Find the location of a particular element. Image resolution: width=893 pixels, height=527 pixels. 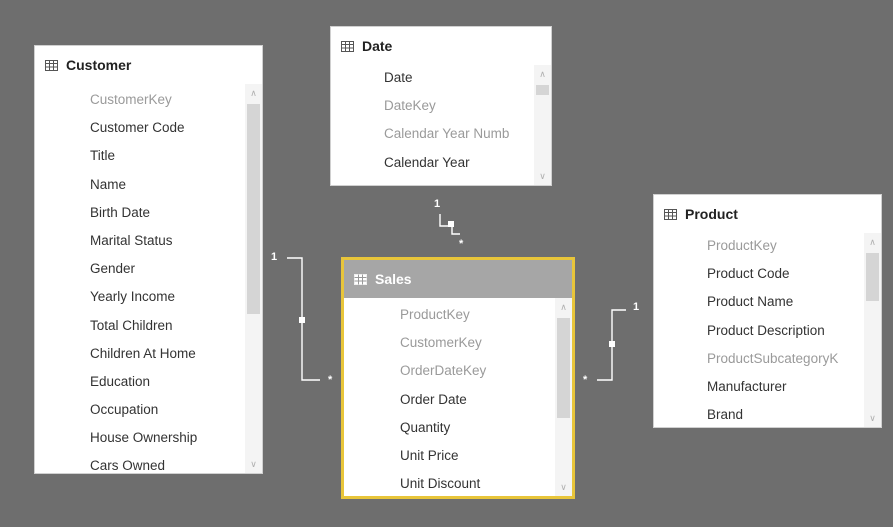

field-item: Calendar Year Quart is located at coordinates (432, 181).